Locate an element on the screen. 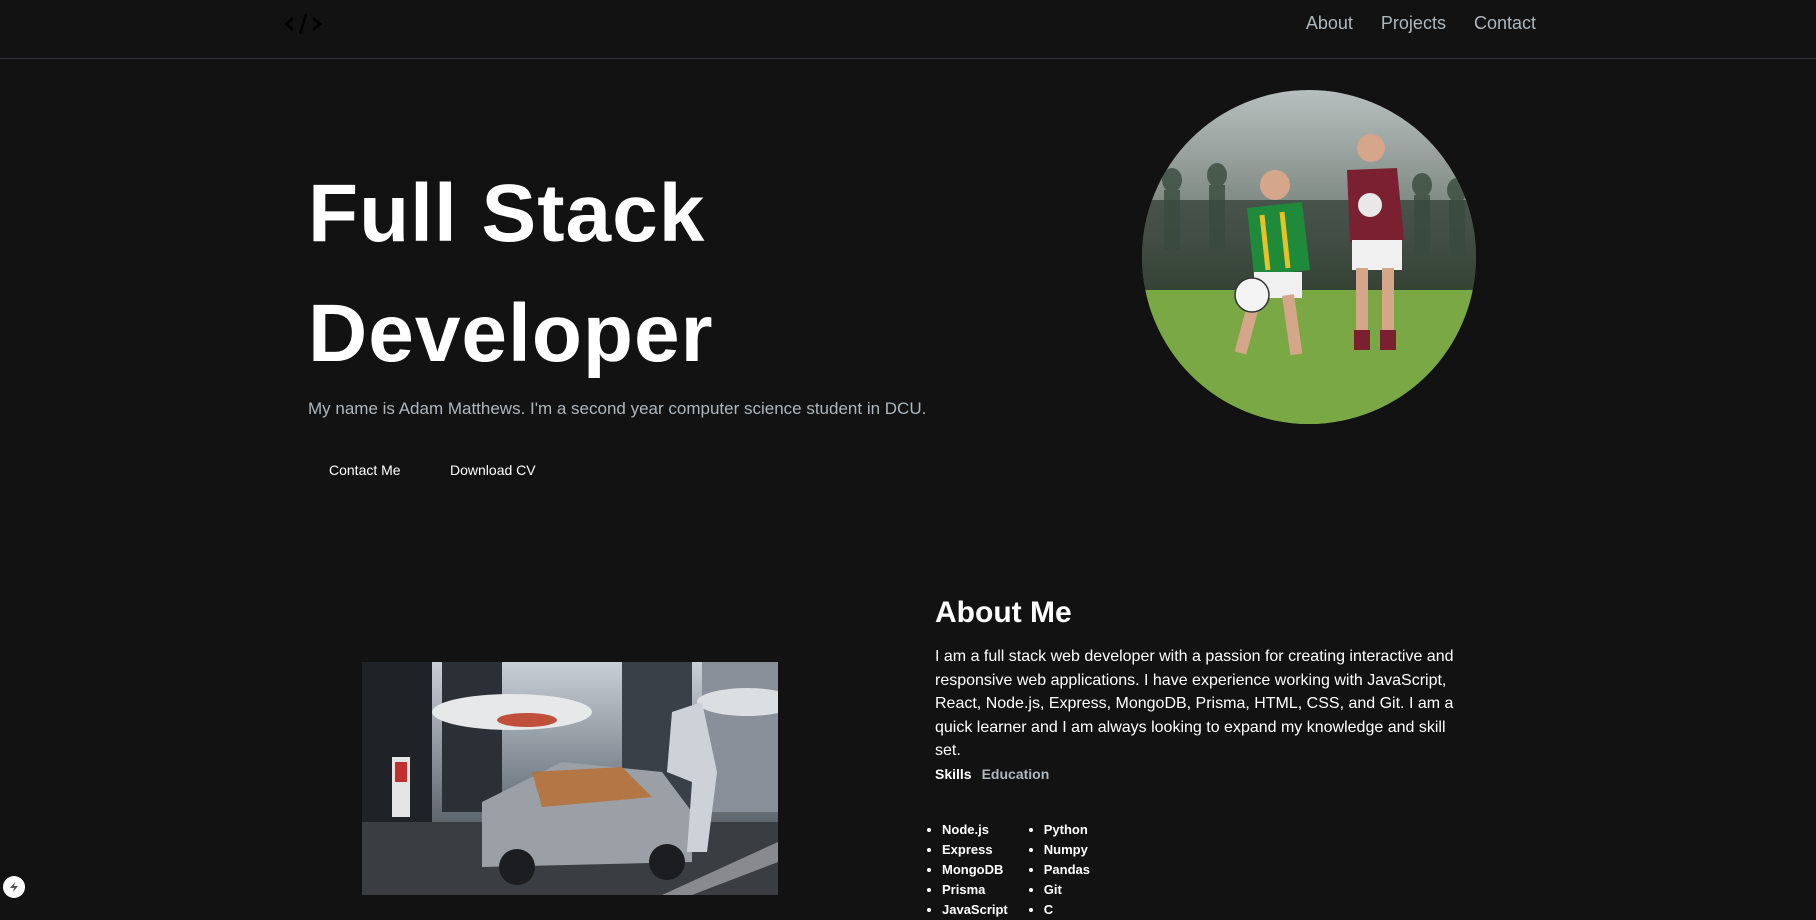 The width and height of the screenshot is (1816, 920). nav-link-projects: Projects is located at coordinates (1413, 23).